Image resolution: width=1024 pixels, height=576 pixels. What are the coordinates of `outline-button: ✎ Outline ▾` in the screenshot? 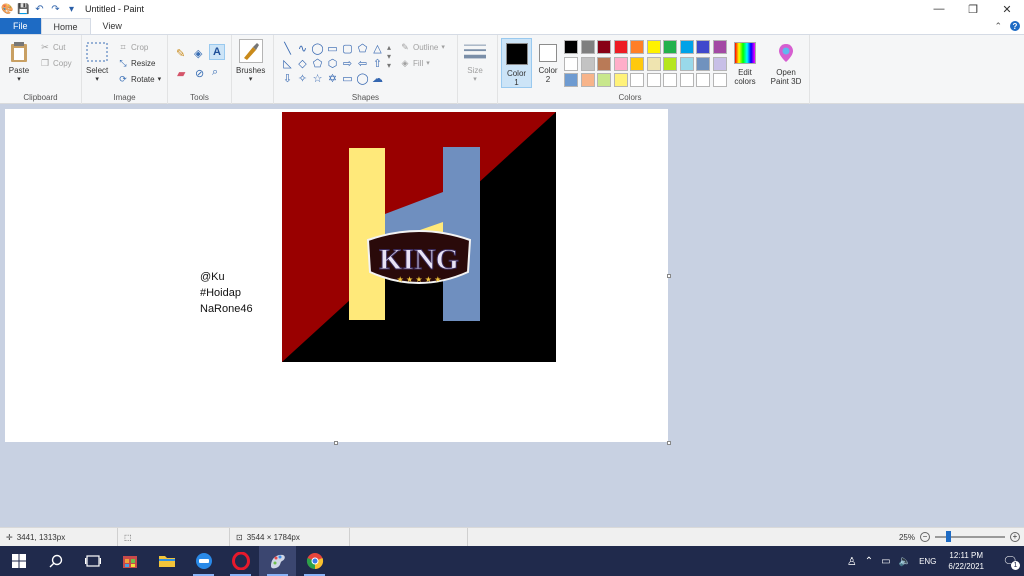 It's located at (422, 47).